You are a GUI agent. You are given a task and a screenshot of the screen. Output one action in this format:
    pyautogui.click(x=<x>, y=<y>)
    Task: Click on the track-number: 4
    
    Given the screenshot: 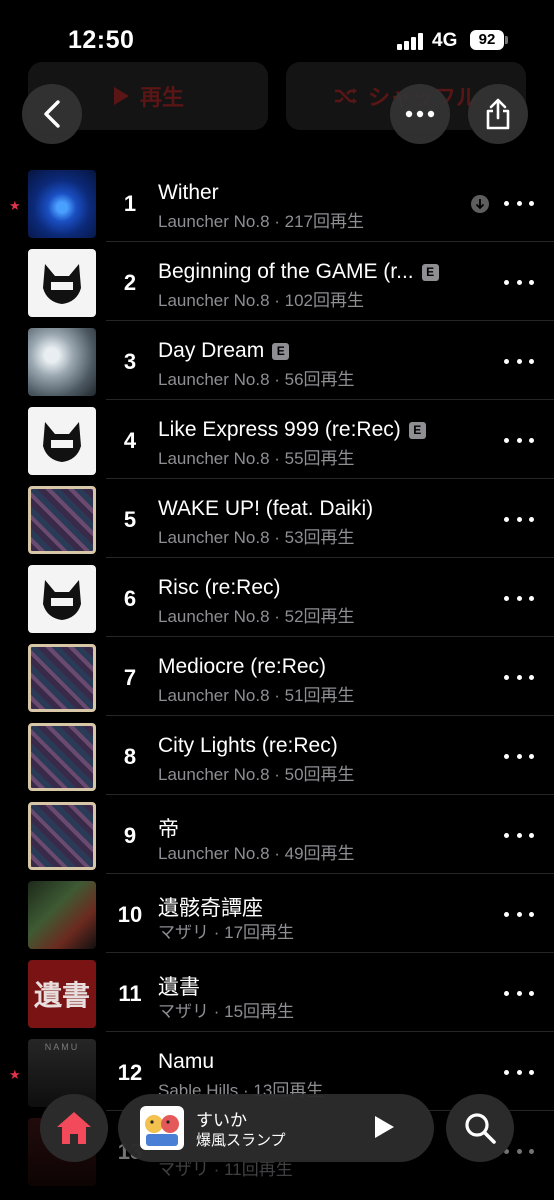 What is the action you would take?
    pyautogui.click(x=130, y=440)
    